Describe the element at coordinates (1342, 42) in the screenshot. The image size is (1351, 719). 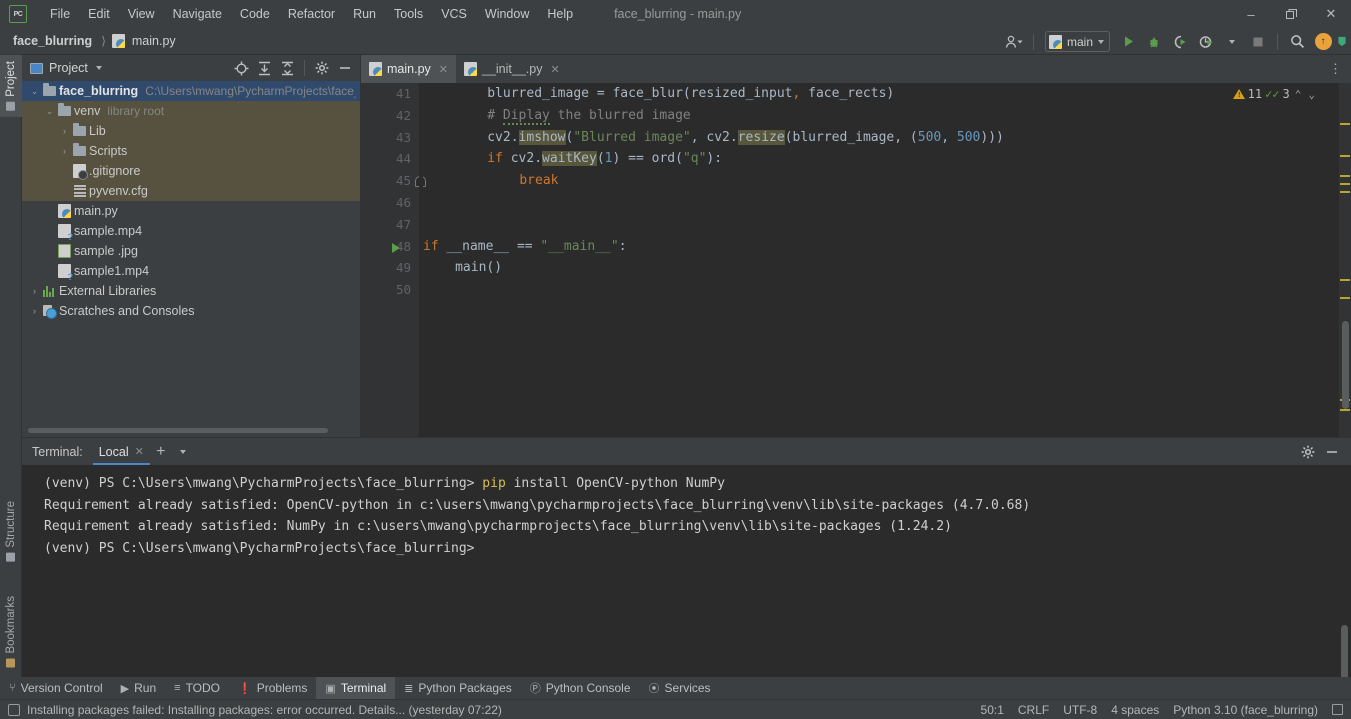
I see `notifications-icon` at that location.